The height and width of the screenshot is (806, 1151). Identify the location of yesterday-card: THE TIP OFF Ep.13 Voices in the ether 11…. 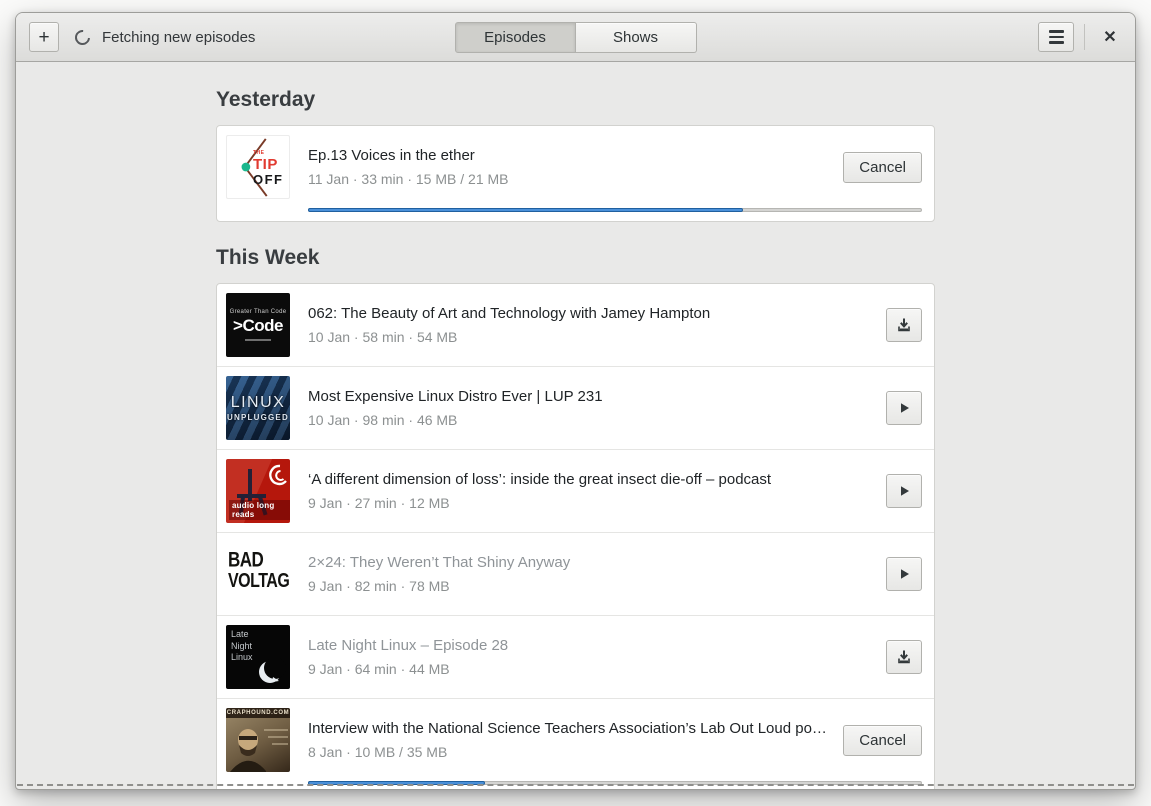
(575, 173).